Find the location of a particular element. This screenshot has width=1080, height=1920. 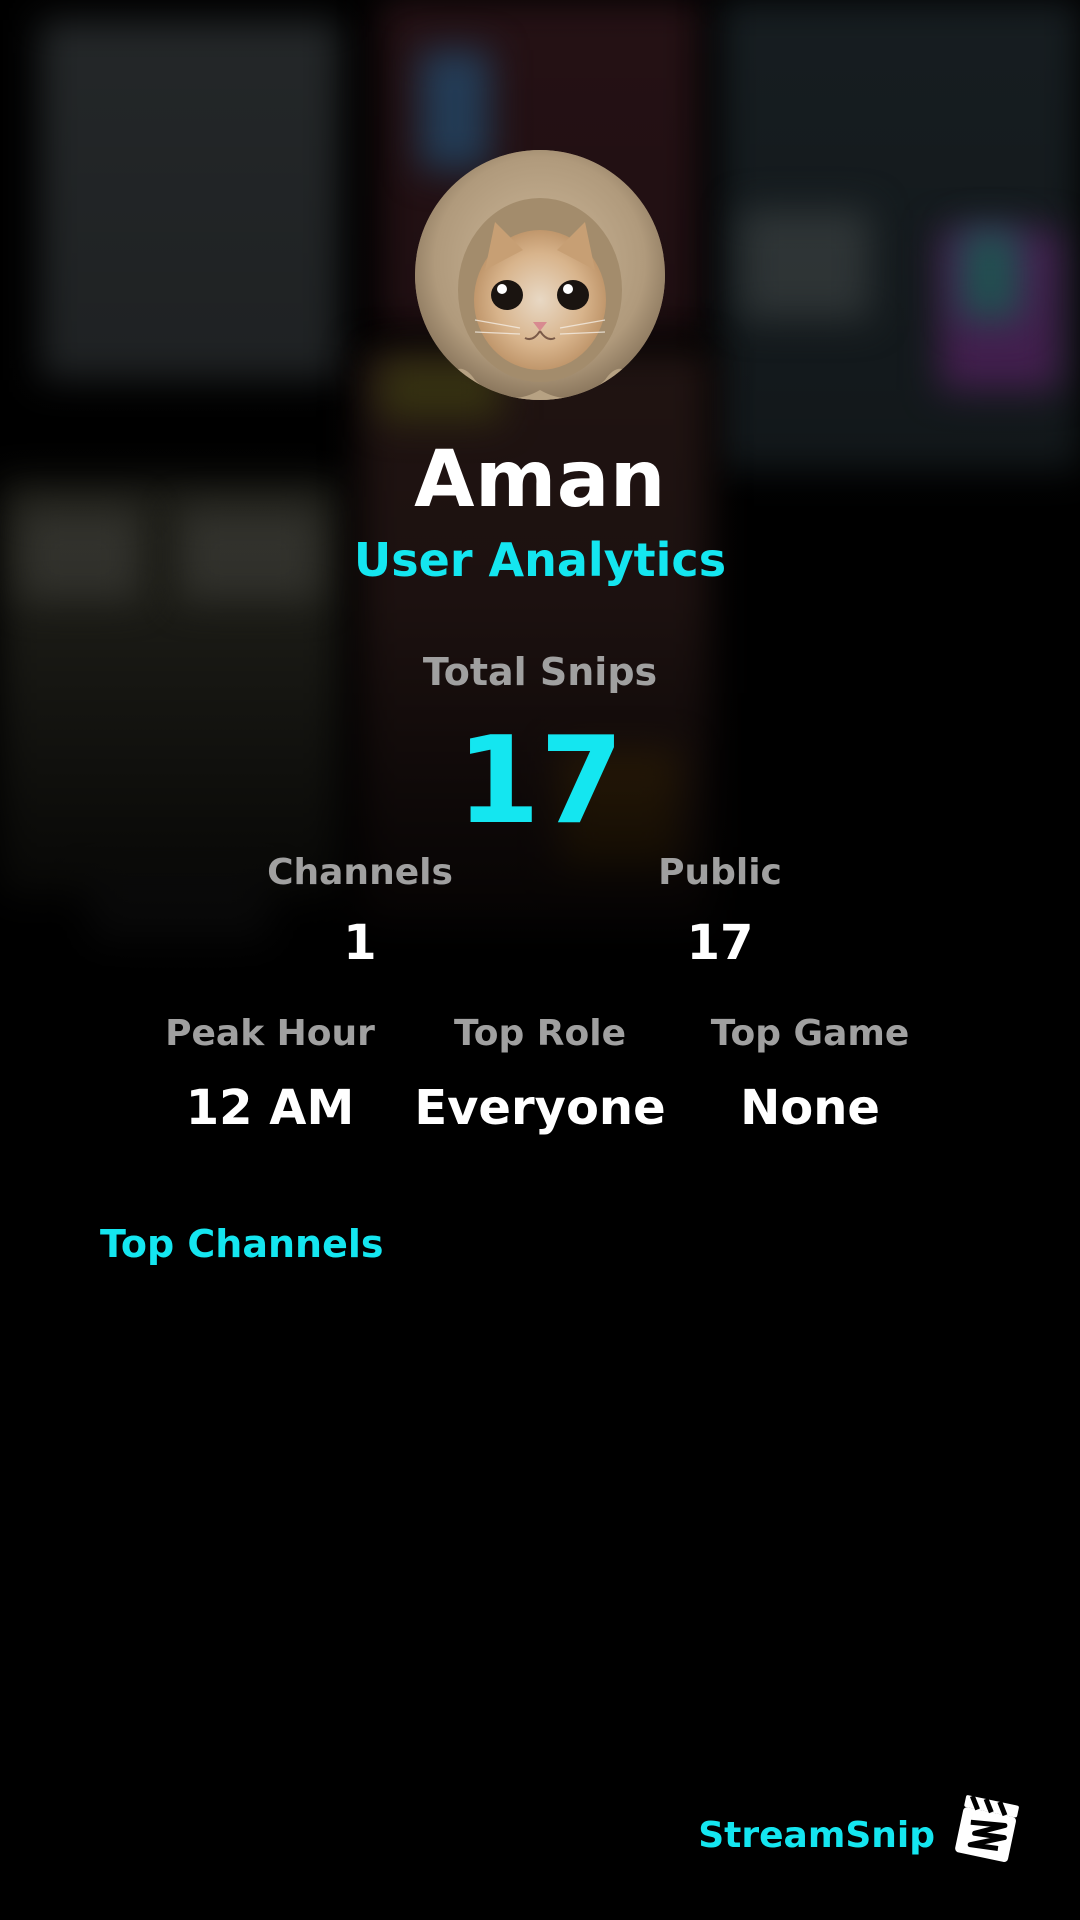

top-game-label: Top Game is located at coordinates (810, 1033).